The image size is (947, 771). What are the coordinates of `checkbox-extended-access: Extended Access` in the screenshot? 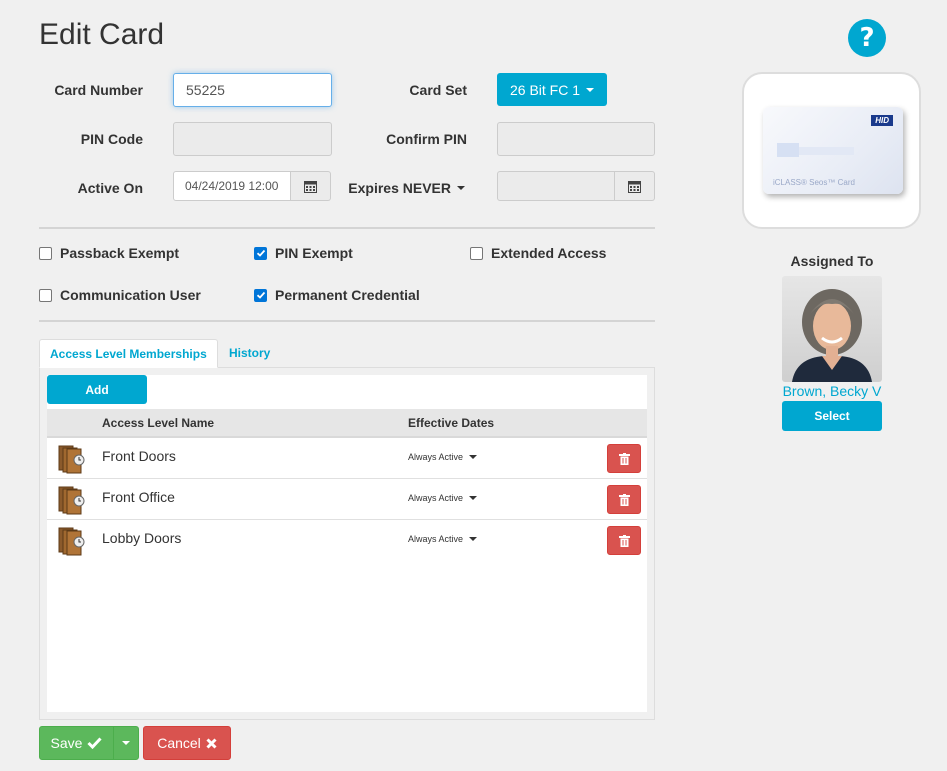 It's located at (538, 253).